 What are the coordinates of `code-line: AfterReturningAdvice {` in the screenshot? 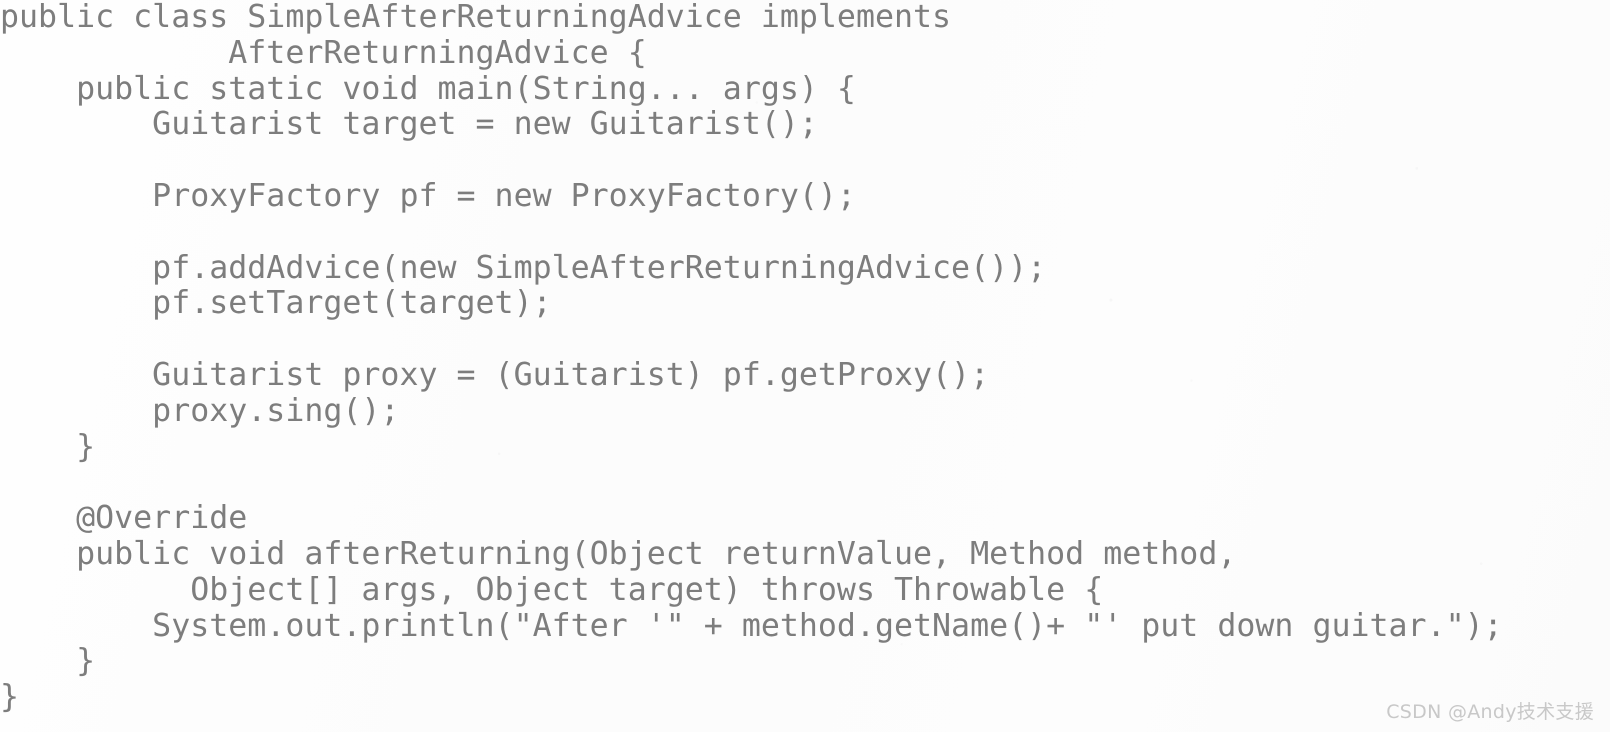 It's located at (323, 52).